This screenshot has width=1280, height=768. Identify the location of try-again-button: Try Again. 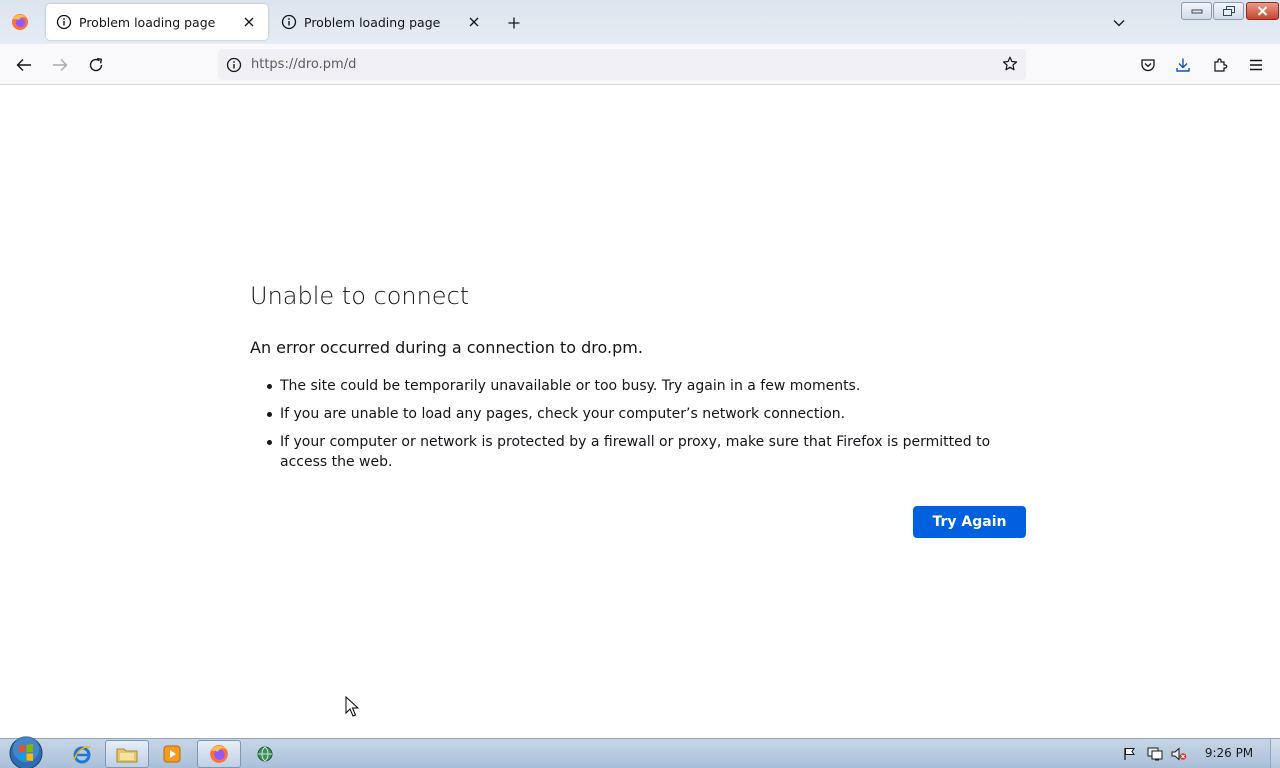
(969, 522).